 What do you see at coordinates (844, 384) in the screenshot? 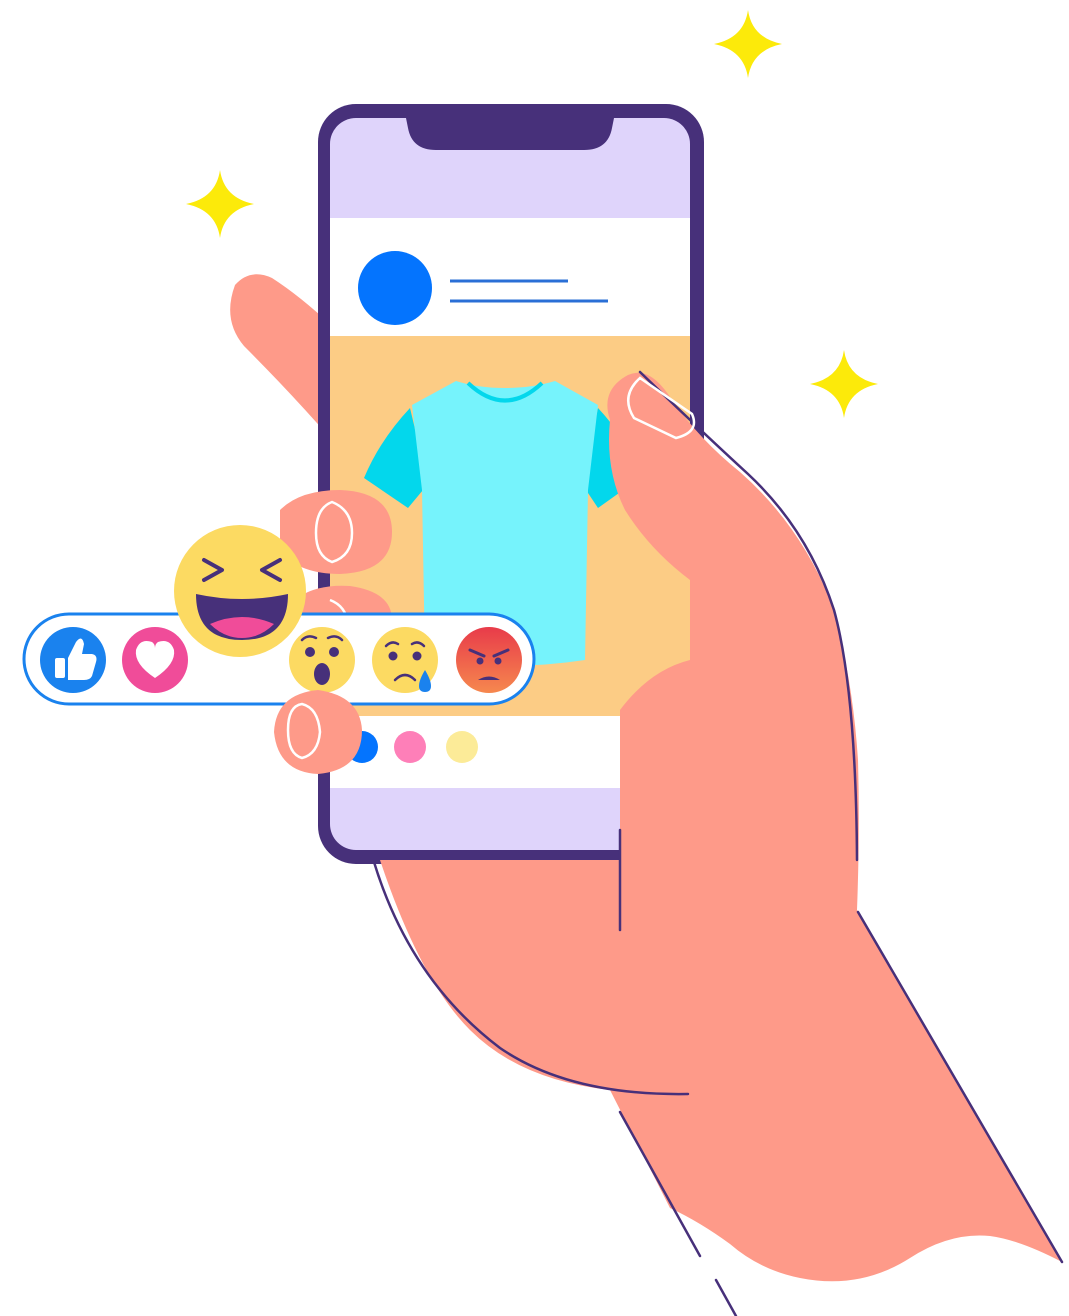
I see `sparkle-right` at bounding box center [844, 384].